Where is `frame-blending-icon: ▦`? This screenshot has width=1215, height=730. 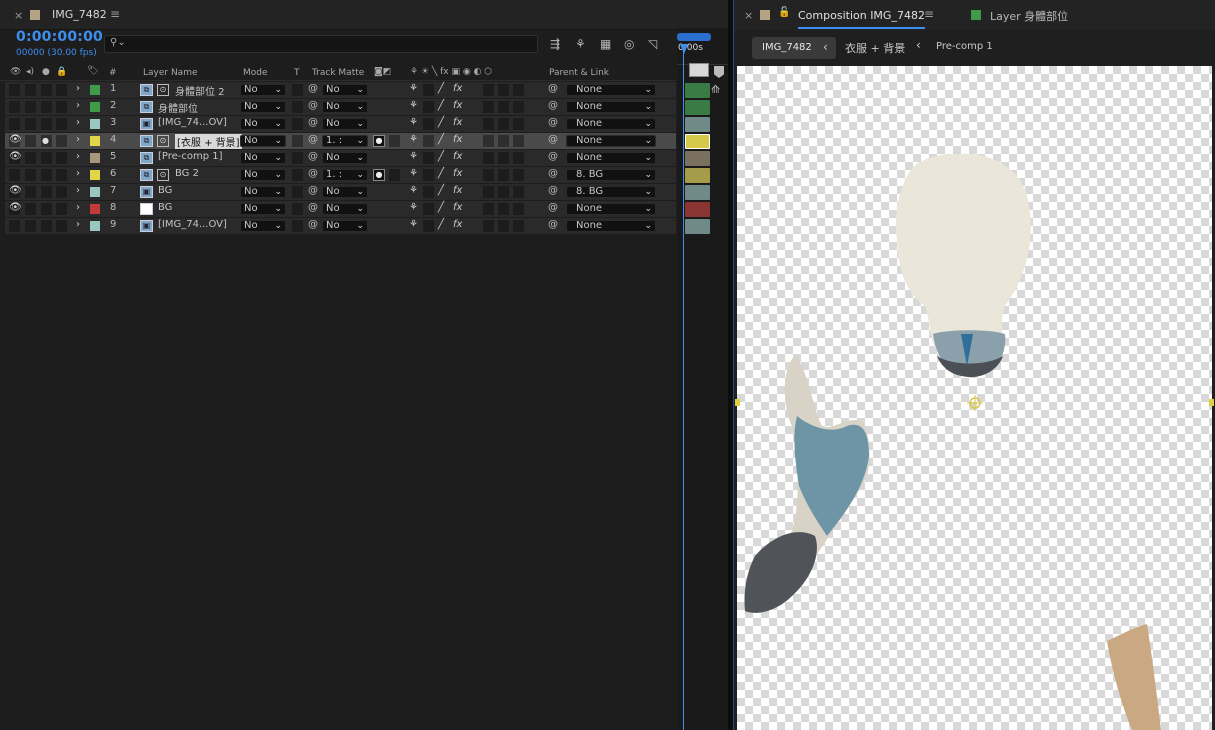
frame-blending-icon: ▦ is located at coordinates (605, 44).